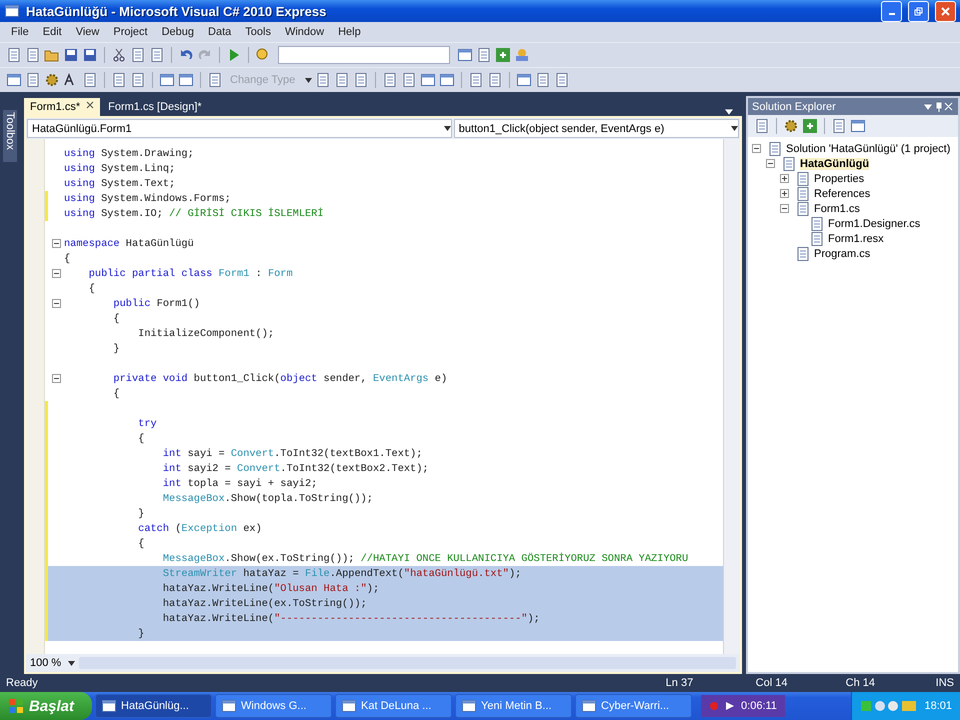 This screenshot has width=960, height=720. What do you see at coordinates (90, 55) in the screenshot?
I see `save-all-icon` at bounding box center [90, 55].